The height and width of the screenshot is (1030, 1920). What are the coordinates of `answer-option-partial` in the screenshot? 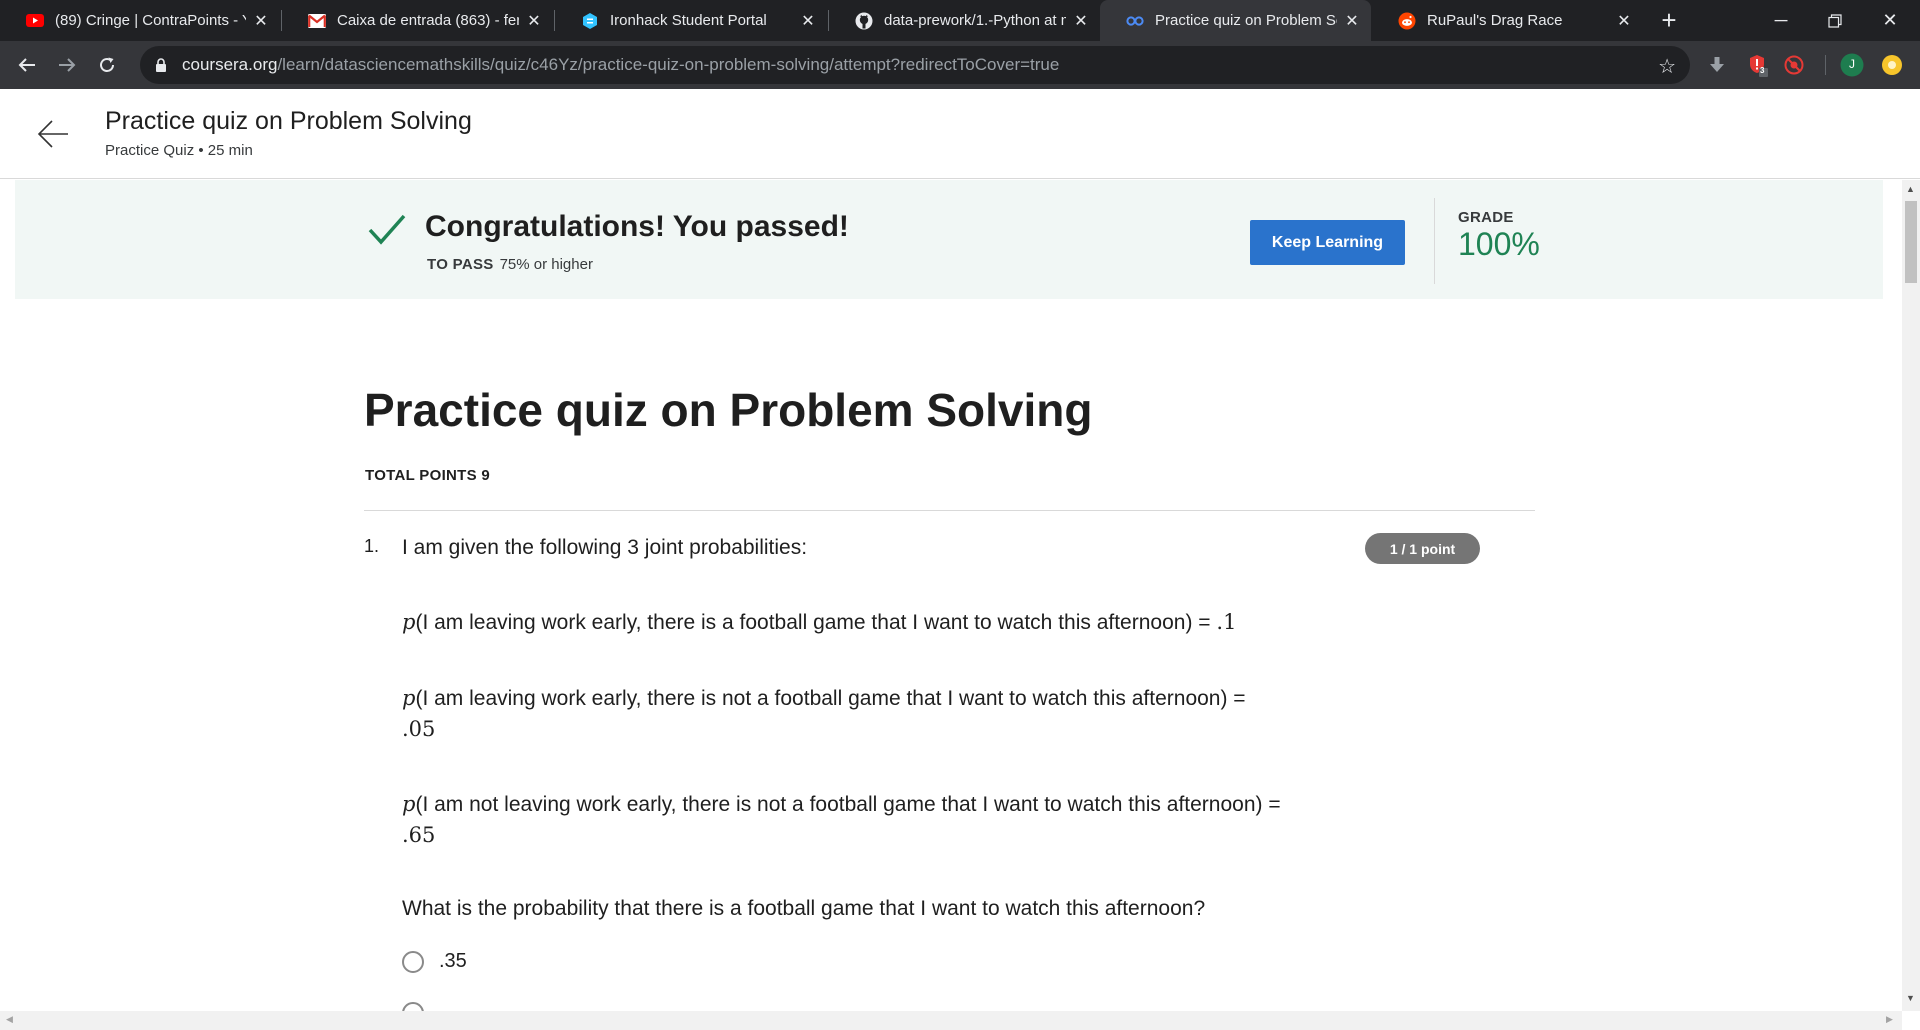 It's located at (420, 1006).